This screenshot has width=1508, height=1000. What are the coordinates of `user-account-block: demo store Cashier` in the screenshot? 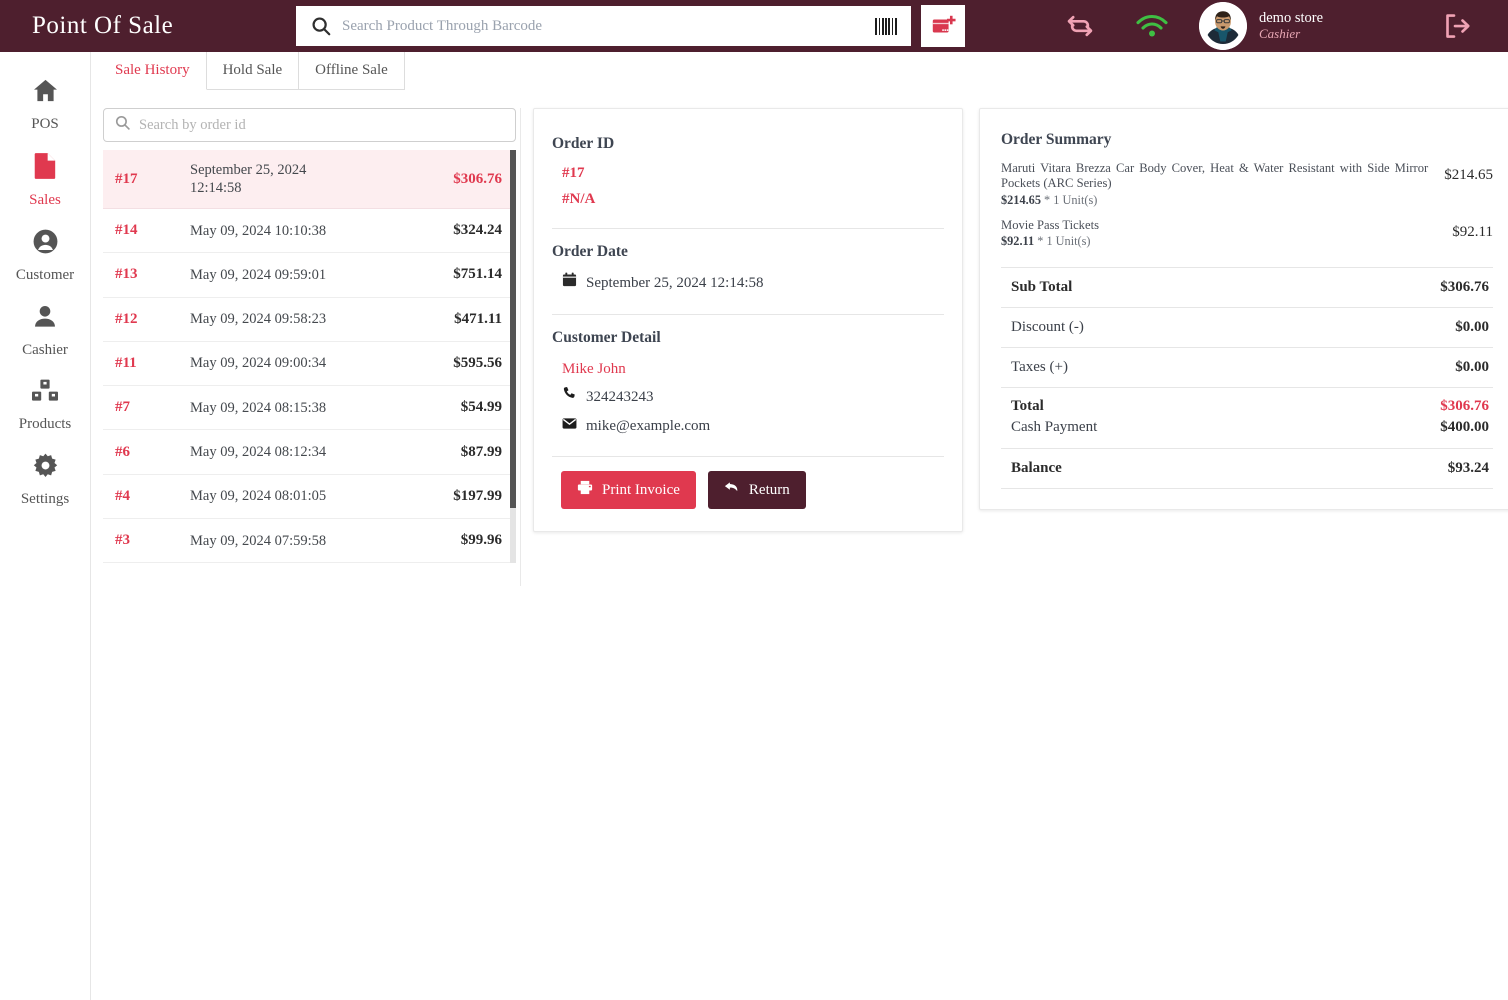 It's located at (1261, 26).